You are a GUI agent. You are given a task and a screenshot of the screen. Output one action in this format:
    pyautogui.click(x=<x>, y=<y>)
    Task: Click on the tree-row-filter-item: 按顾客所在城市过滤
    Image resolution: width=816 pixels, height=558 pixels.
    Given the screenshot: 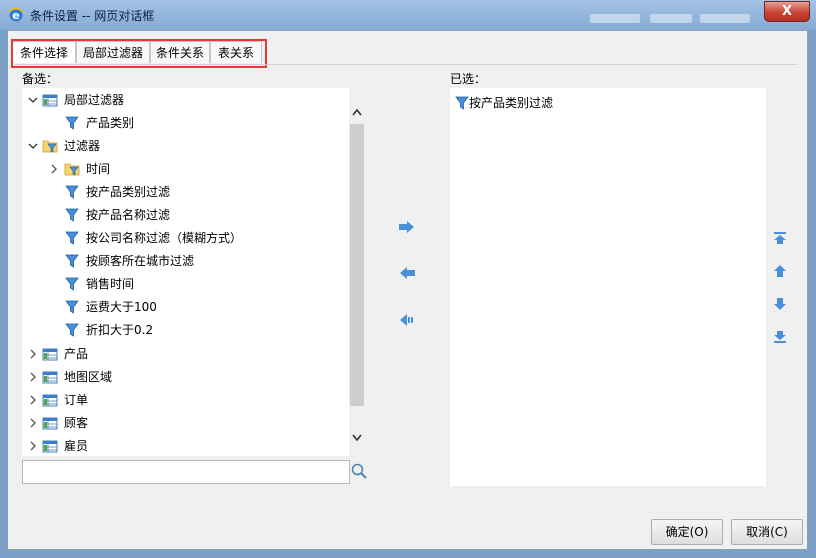 What is the action you would take?
    pyautogui.click(x=185, y=261)
    